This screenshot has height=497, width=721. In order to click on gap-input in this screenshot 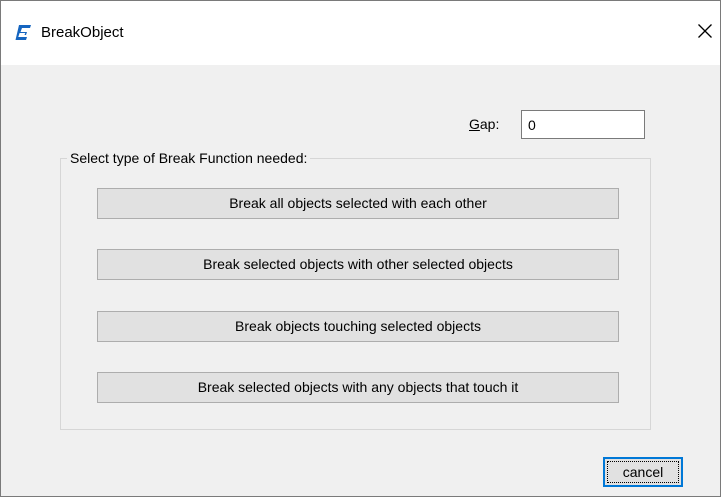, I will do `click(583, 124)`.